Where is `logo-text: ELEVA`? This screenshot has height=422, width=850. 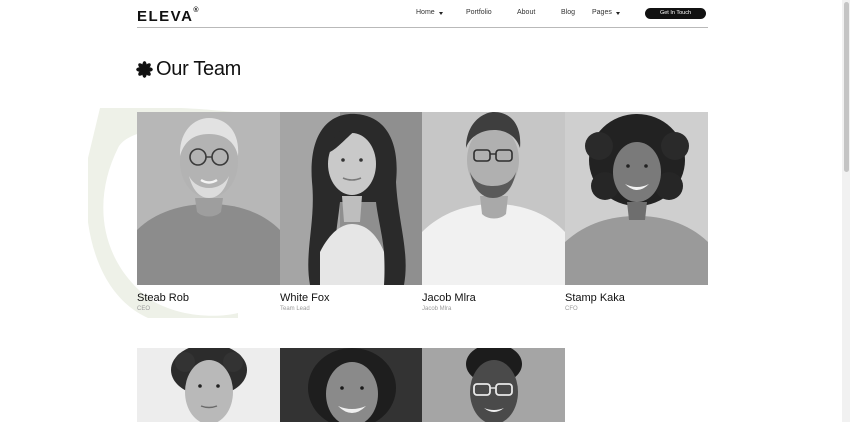 logo-text: ELEVA is located at coordinates (165, 16).